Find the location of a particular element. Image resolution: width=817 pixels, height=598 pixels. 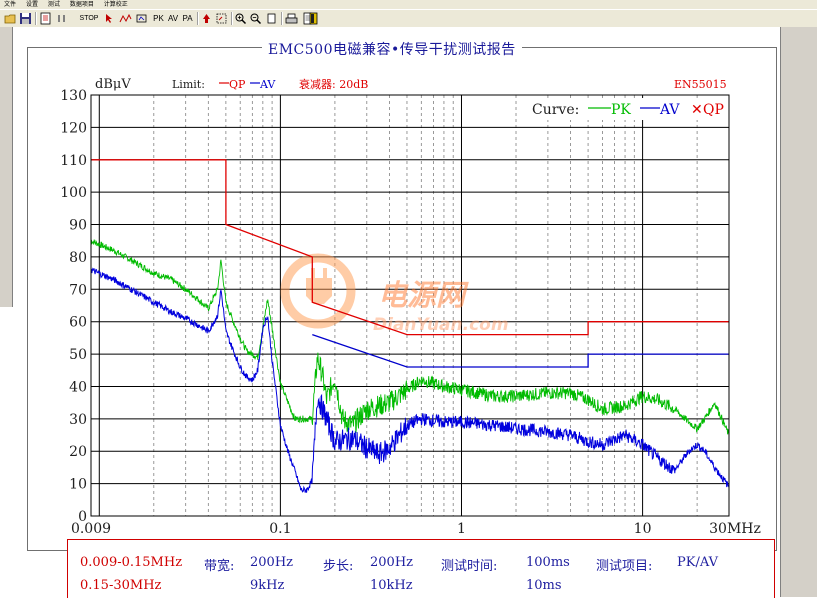

y-tick-label: 70 is located at coordinates (78, 290).